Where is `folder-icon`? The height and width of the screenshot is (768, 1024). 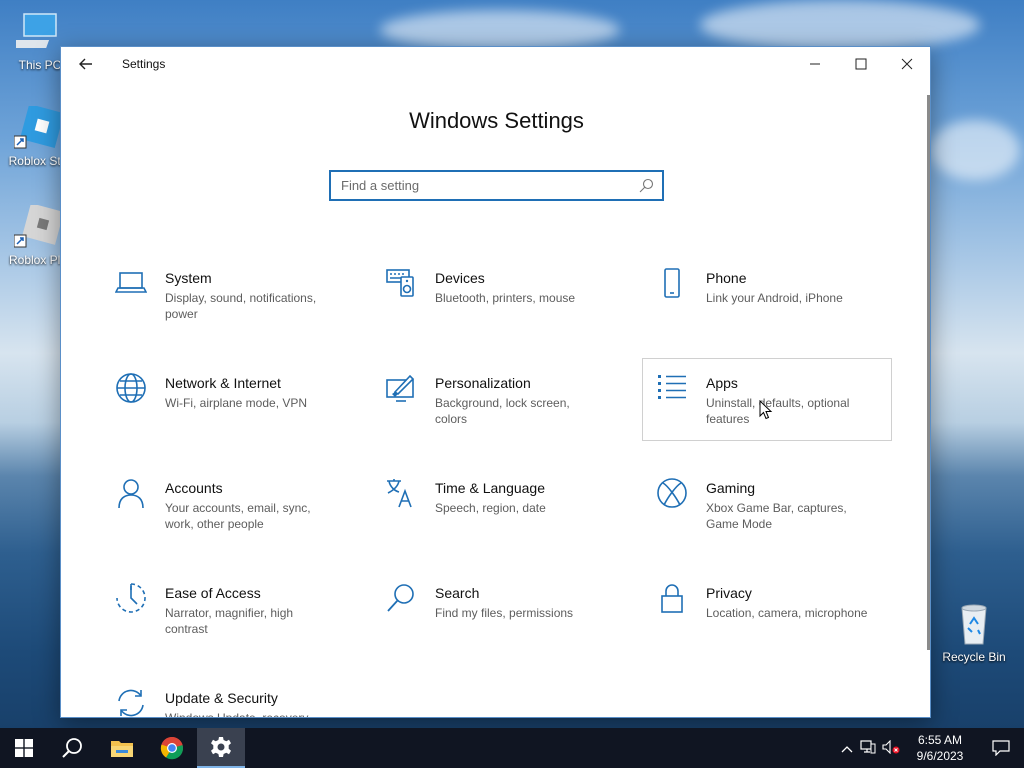 folder-icon is located at coordinates (122, 749).